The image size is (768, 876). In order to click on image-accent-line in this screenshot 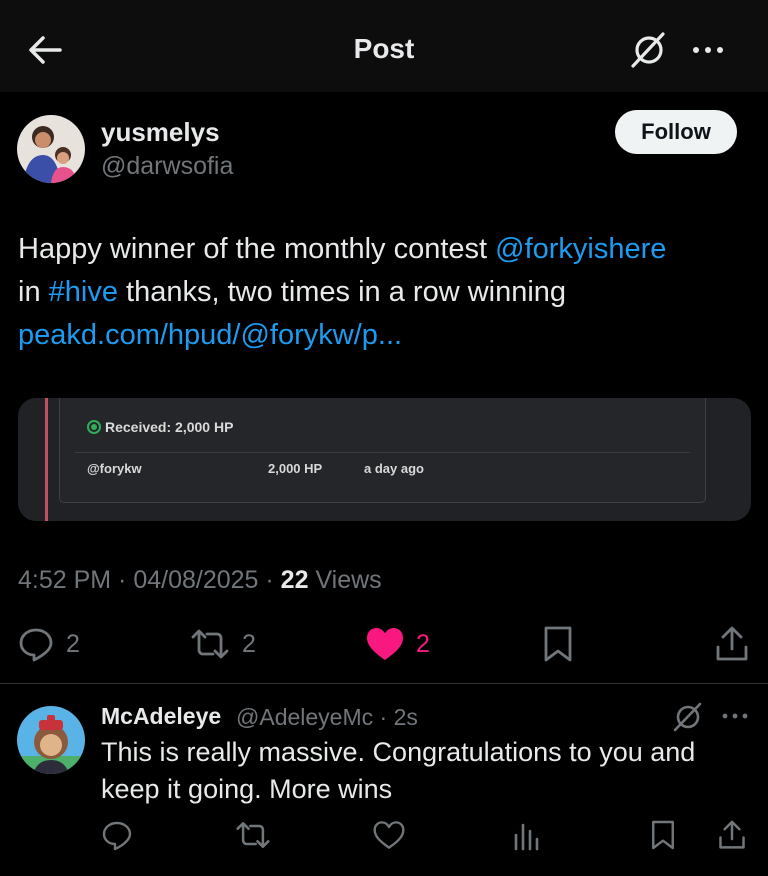, I will do `click(46, 459)`.